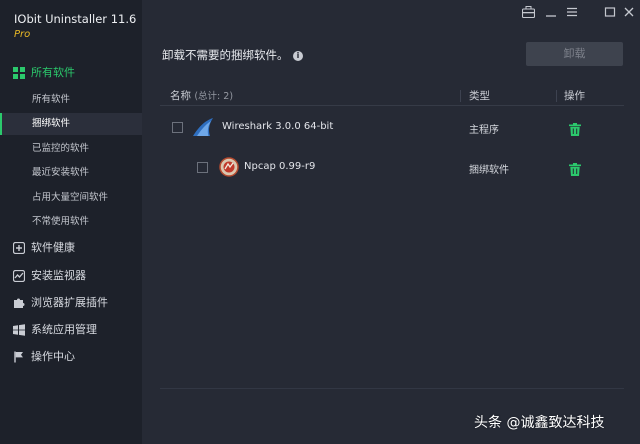 The height and width of the screenshot is (444, 640). What do you see at coordinates (479, 95) in the screenshot?
I see `column-header-type: 类型` at bounding box center [479, 95].